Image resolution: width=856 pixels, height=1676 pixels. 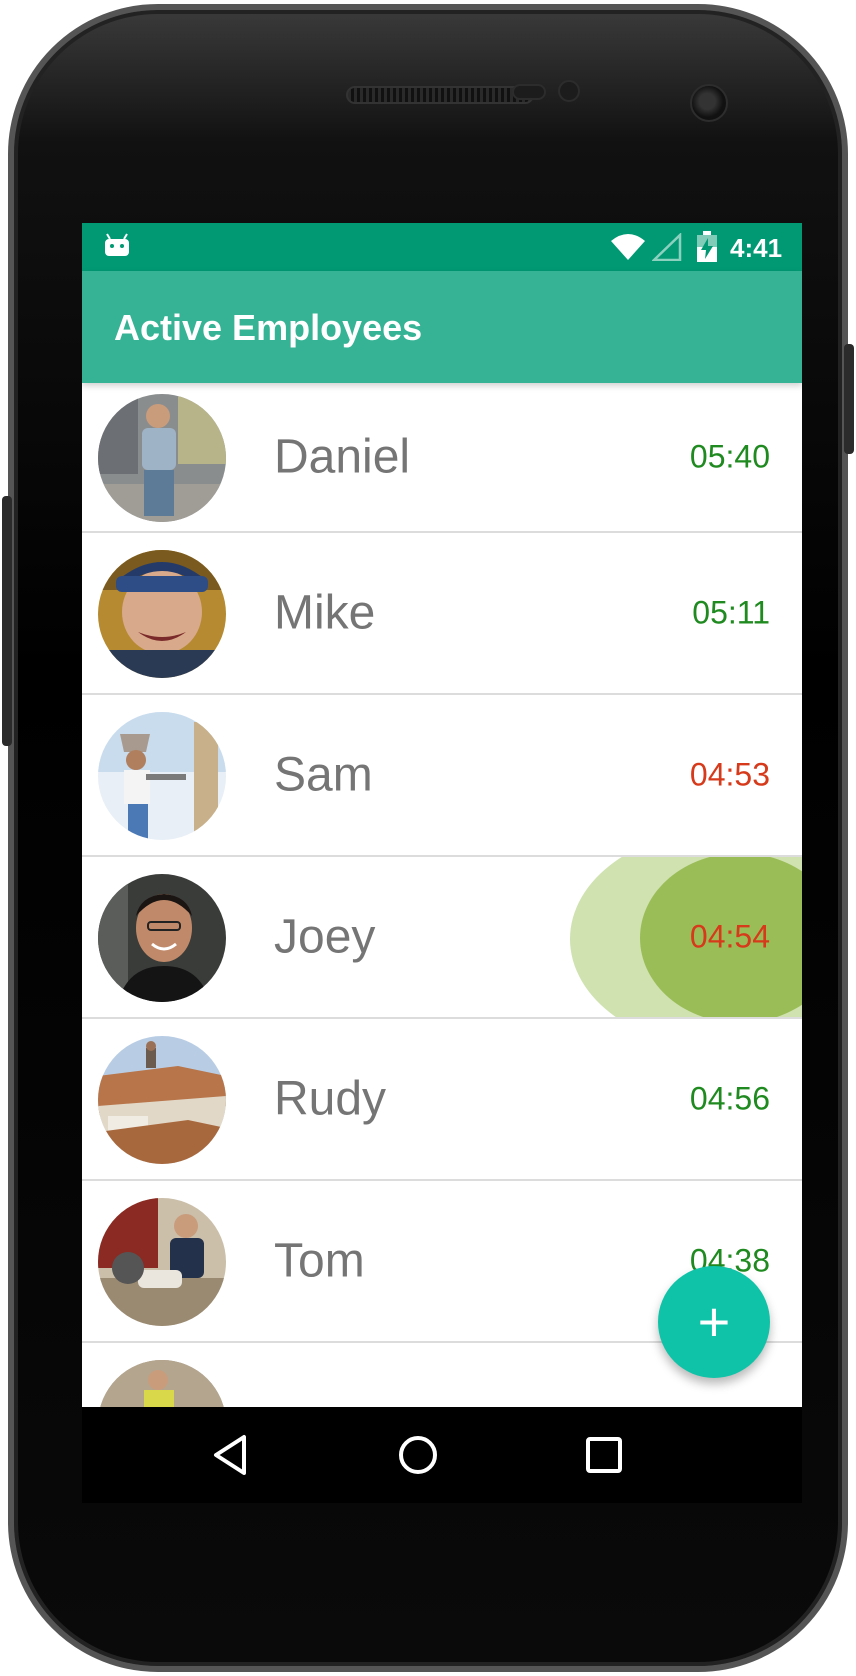 I want to click on navigation-bar, so click(x=442, y=1455).